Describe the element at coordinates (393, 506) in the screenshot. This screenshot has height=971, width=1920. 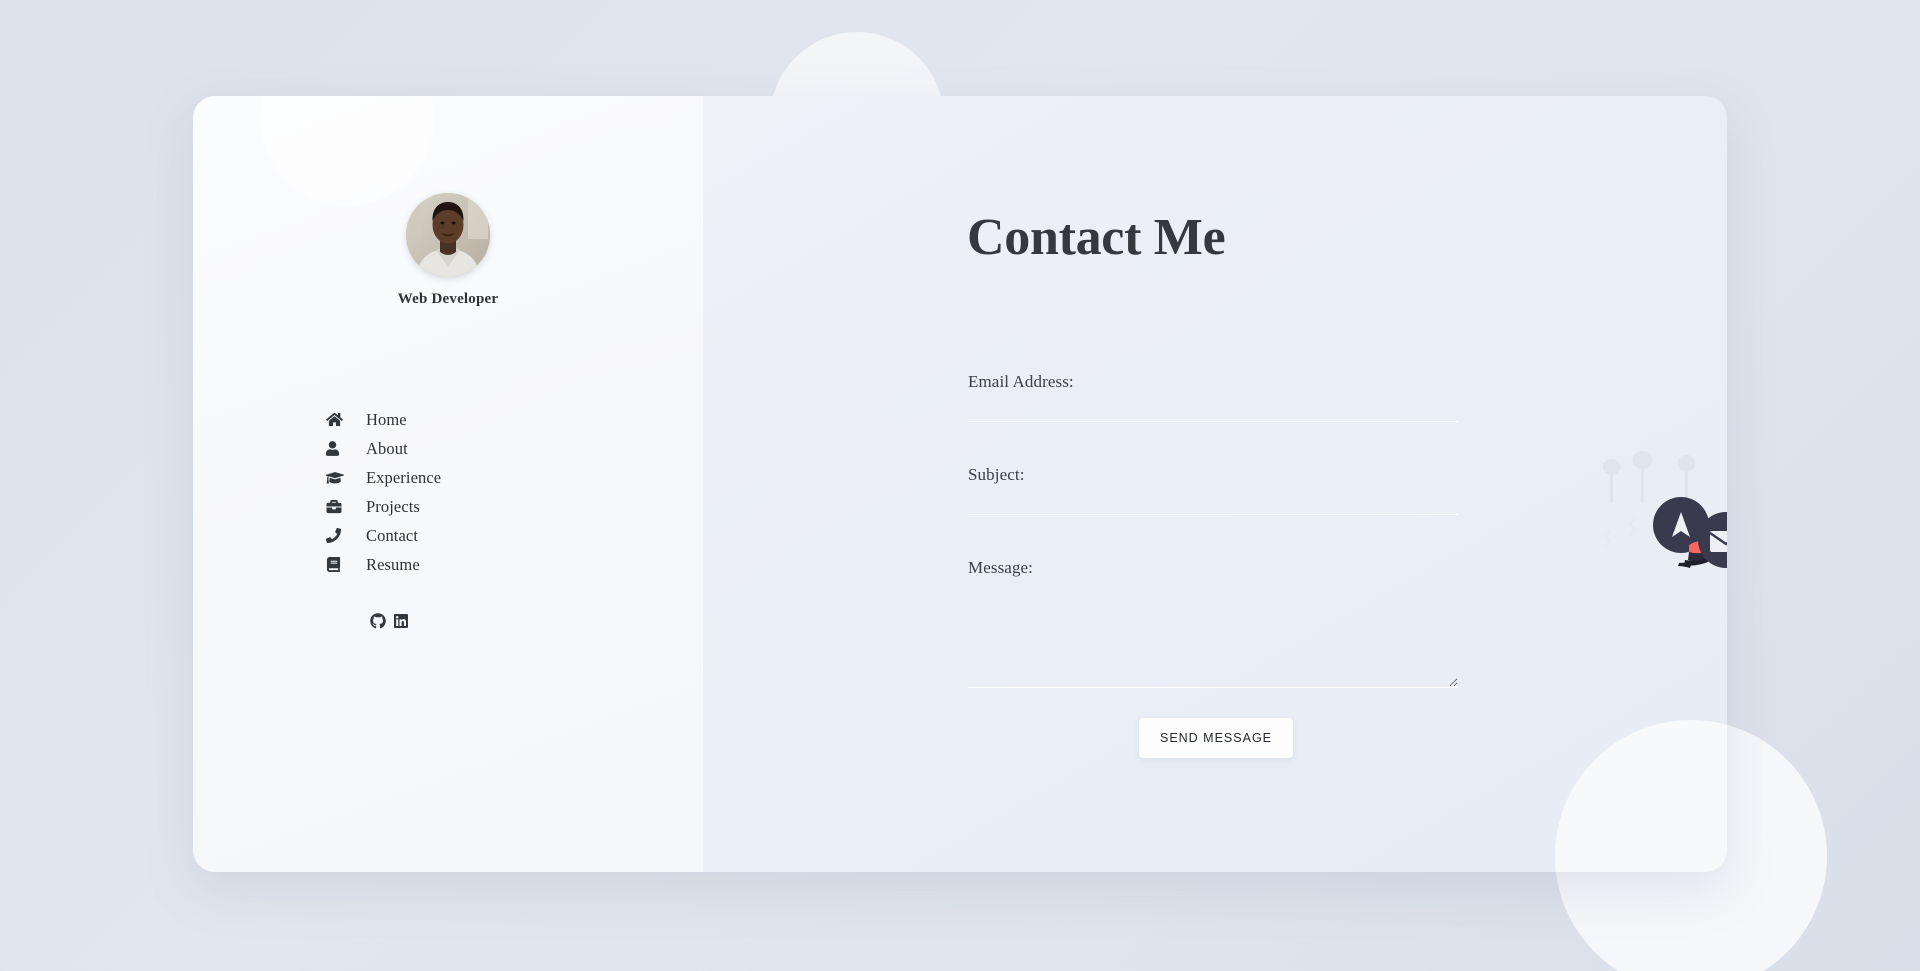
I see `sidebar-item-label: Projects` at that location.